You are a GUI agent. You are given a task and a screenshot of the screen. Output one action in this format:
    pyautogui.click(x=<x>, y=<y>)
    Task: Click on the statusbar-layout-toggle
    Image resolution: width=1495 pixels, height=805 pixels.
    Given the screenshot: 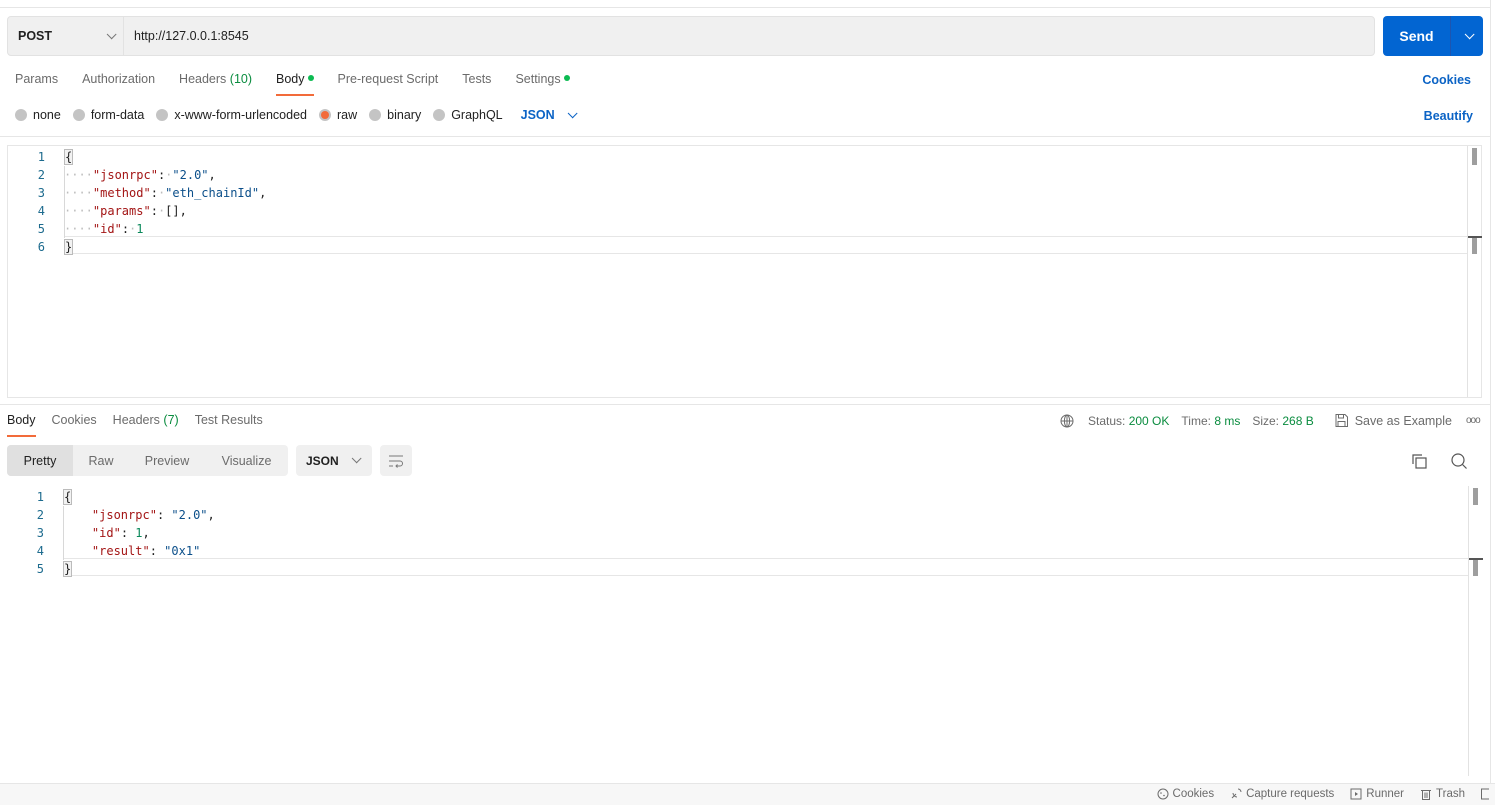 What is the action you would take?
    pyautogui.click(x=1487, y=794)
    